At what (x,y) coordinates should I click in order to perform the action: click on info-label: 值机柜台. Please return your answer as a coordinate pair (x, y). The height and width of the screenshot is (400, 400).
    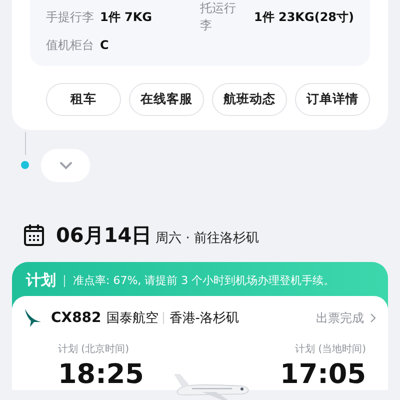
    Looking at the image, I should click on (70, 45).